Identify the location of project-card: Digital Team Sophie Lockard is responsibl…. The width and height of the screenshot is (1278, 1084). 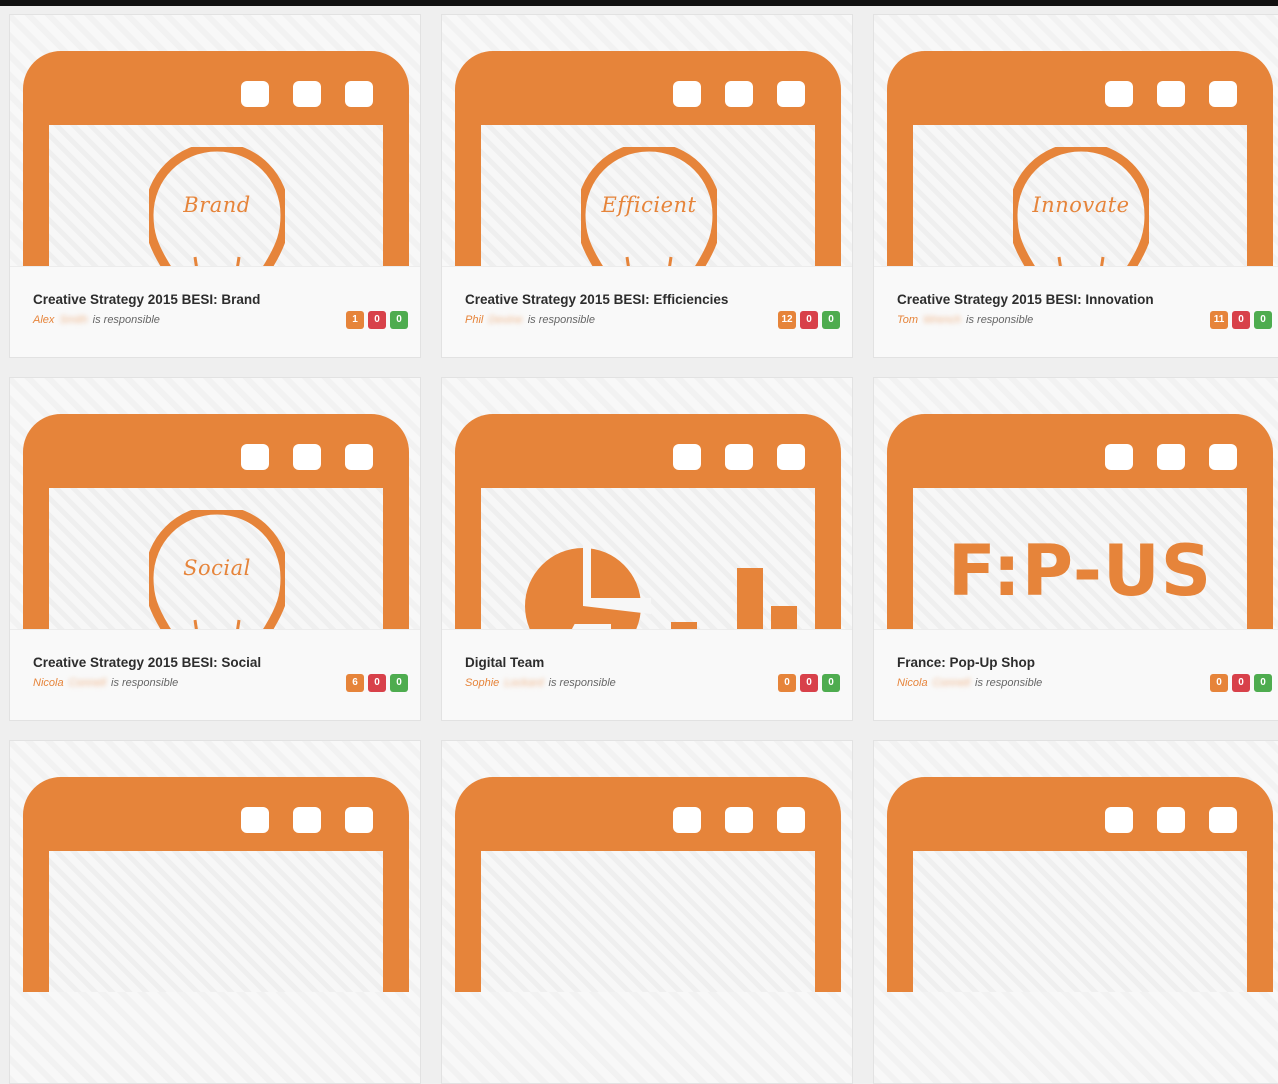
(647, 549).